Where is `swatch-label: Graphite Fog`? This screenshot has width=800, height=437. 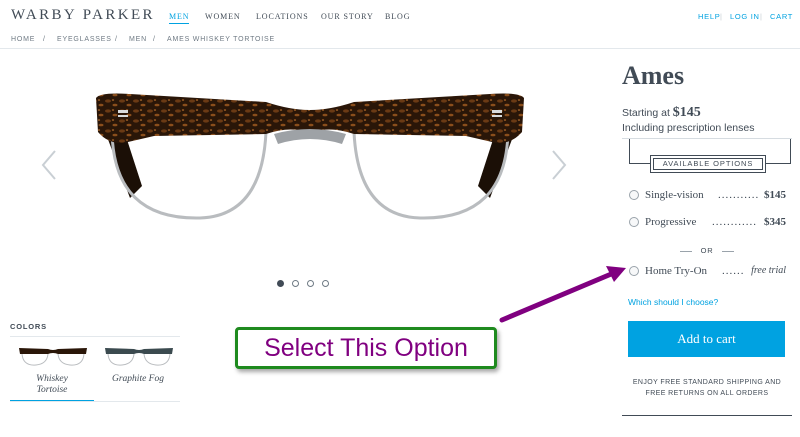 swatch-label: Graphite Fog is located at coordinates (138, 379).